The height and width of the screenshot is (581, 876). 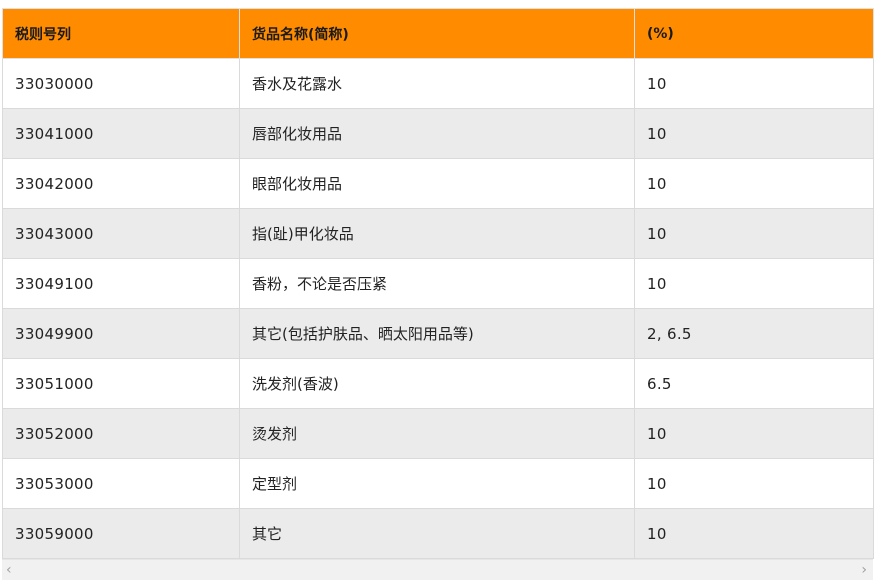 I want to click on table-row: 33041000 唇部化妆用品 10, so click(x=438, y=133).